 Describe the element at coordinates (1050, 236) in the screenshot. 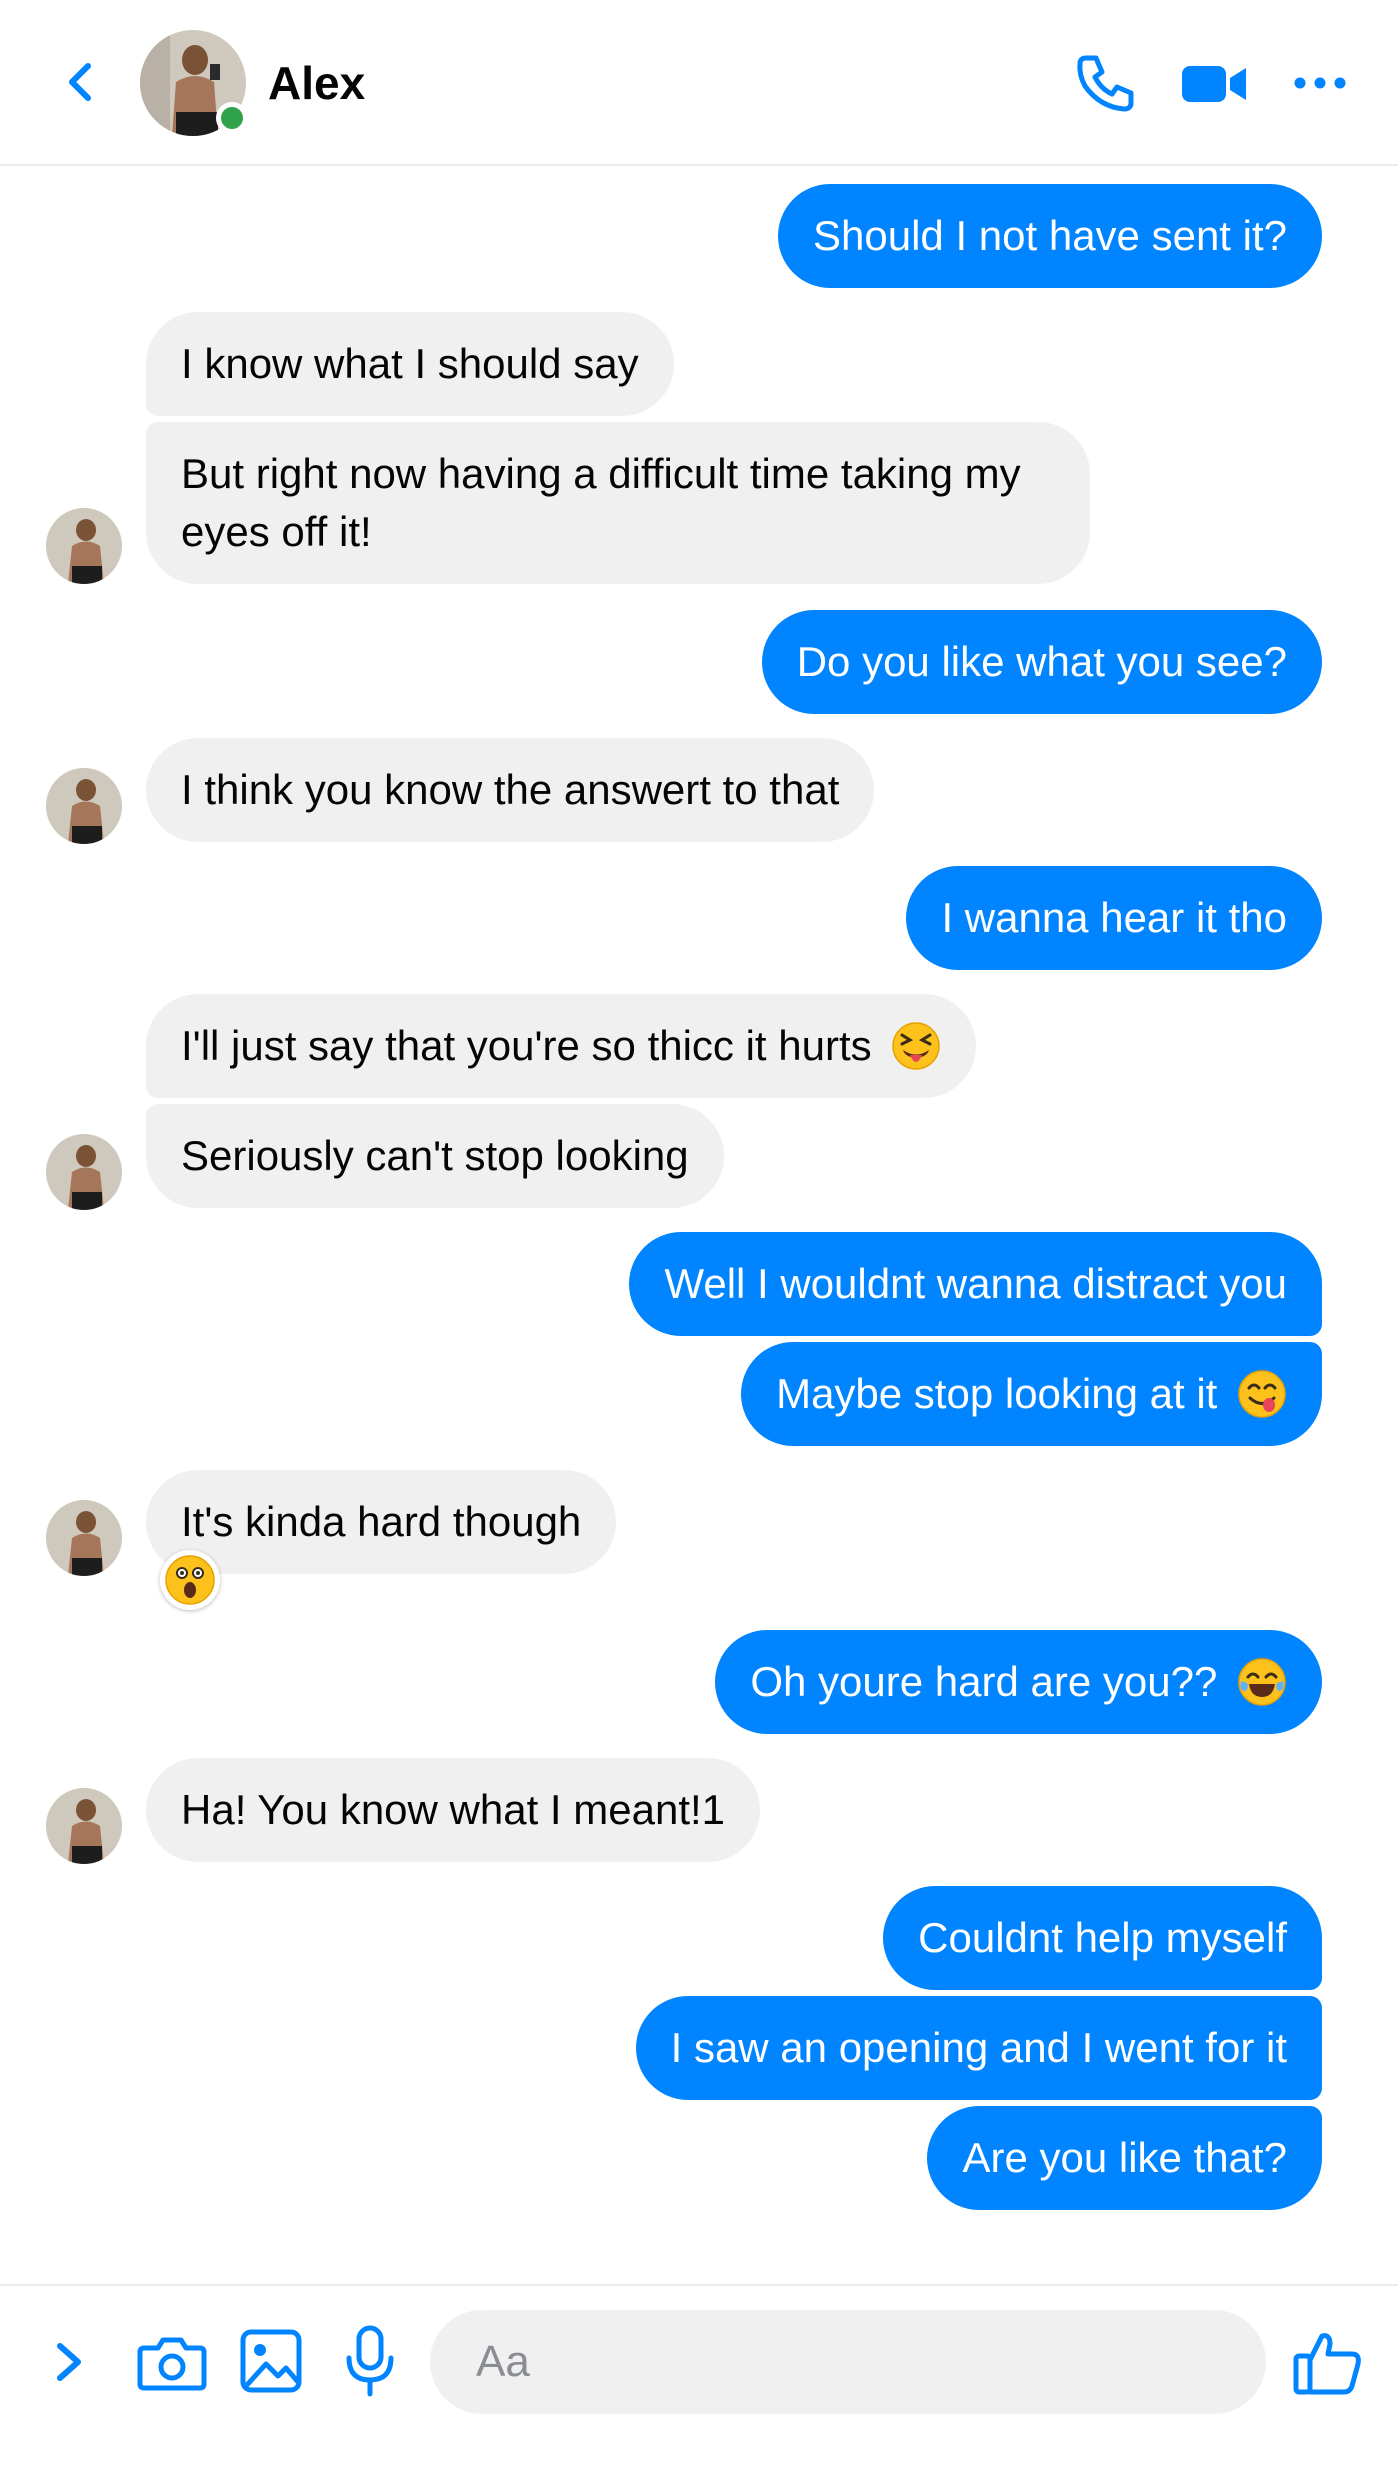

I see `outgoing-message: Should I not have sent it?` at that location.